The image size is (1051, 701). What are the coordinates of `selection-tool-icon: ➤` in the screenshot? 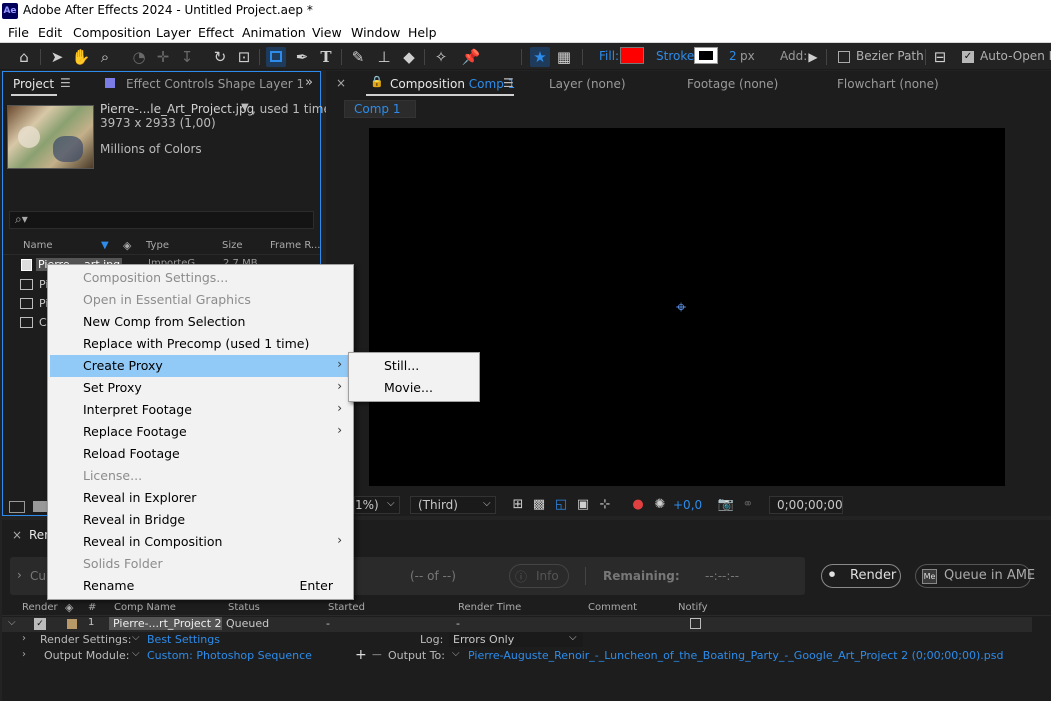 It's located at (57, 57).